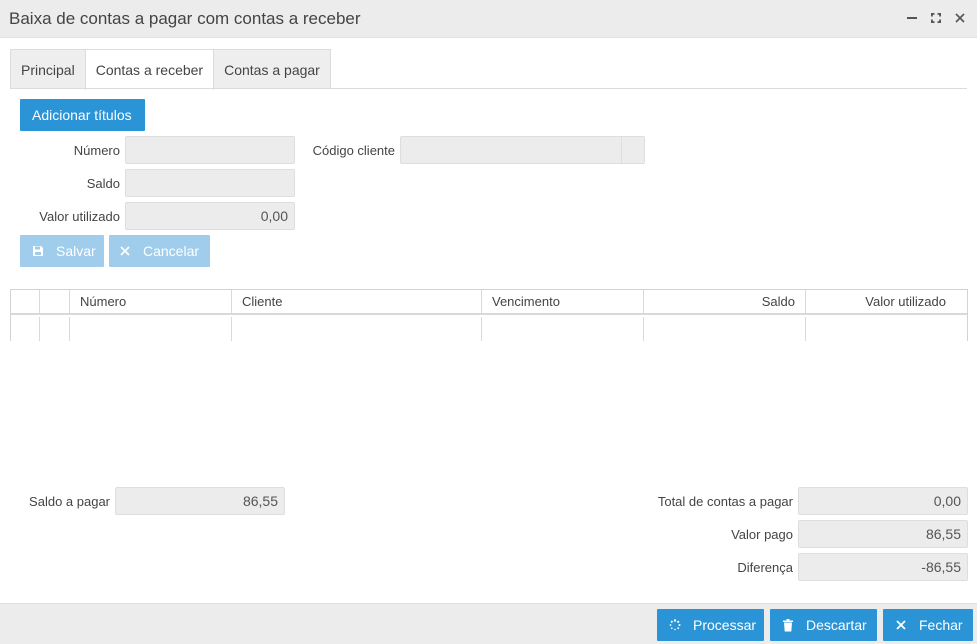 The image size is (977, 644). What do you see at coordinates (633, 150) in the screenshot?
I see `codigo-cliente-lookup-button` at bounding box center [633, 150].